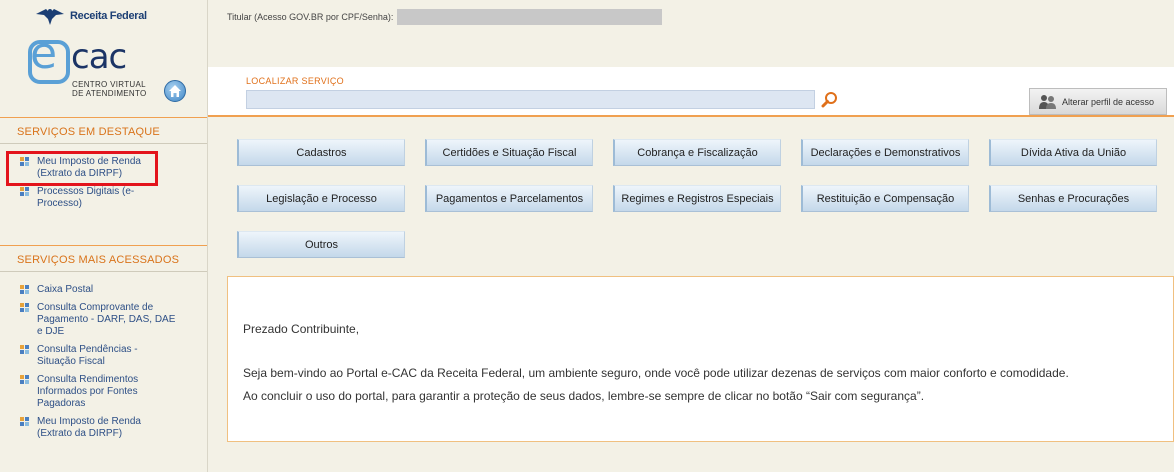 The width and height of the screenshot is (1174, 472). I want to click on titular-info: Titular (Acesso GOV.BR por CPF/Senha):, so click(445, 17).